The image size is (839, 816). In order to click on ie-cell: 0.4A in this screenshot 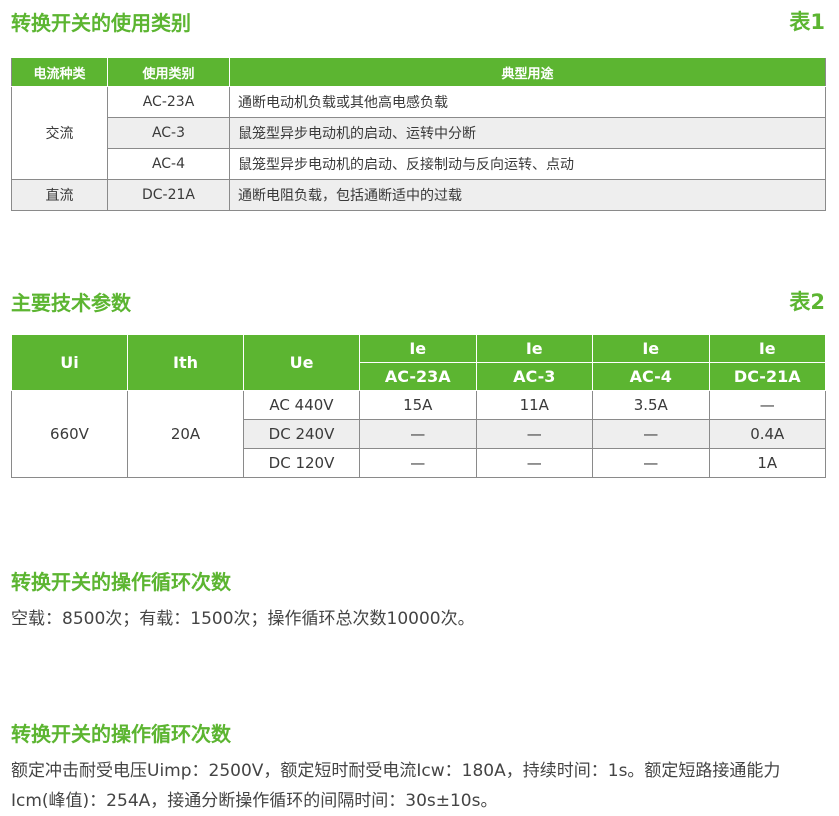, I will do `click(767, 434)`.